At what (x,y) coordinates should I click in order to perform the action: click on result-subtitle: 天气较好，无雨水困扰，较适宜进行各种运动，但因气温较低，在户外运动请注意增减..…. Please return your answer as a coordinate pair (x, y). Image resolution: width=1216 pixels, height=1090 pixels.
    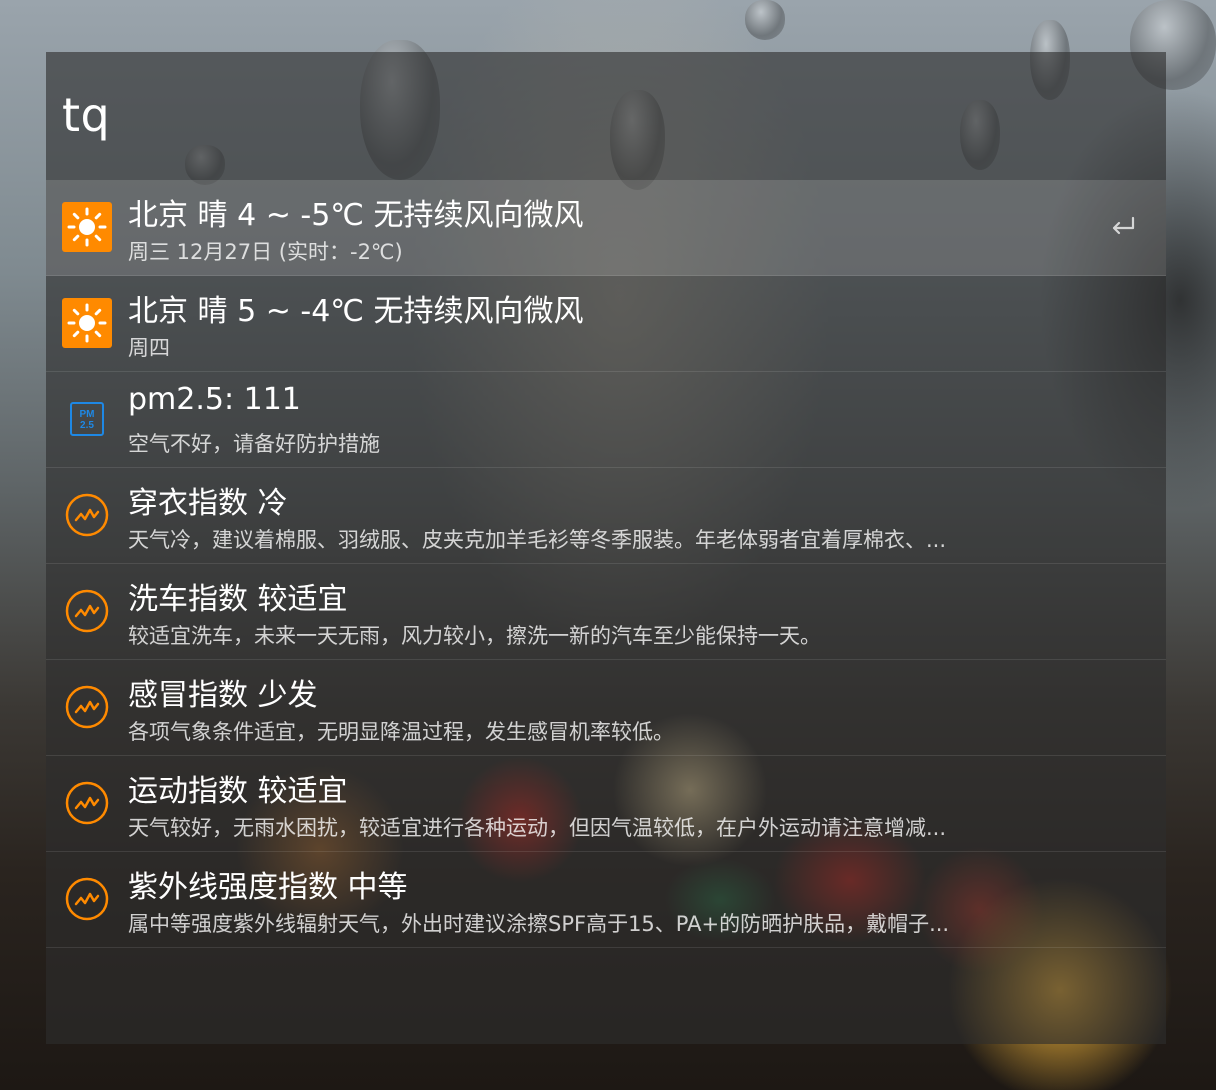
    Looking at the image, I should click on (537, 828).